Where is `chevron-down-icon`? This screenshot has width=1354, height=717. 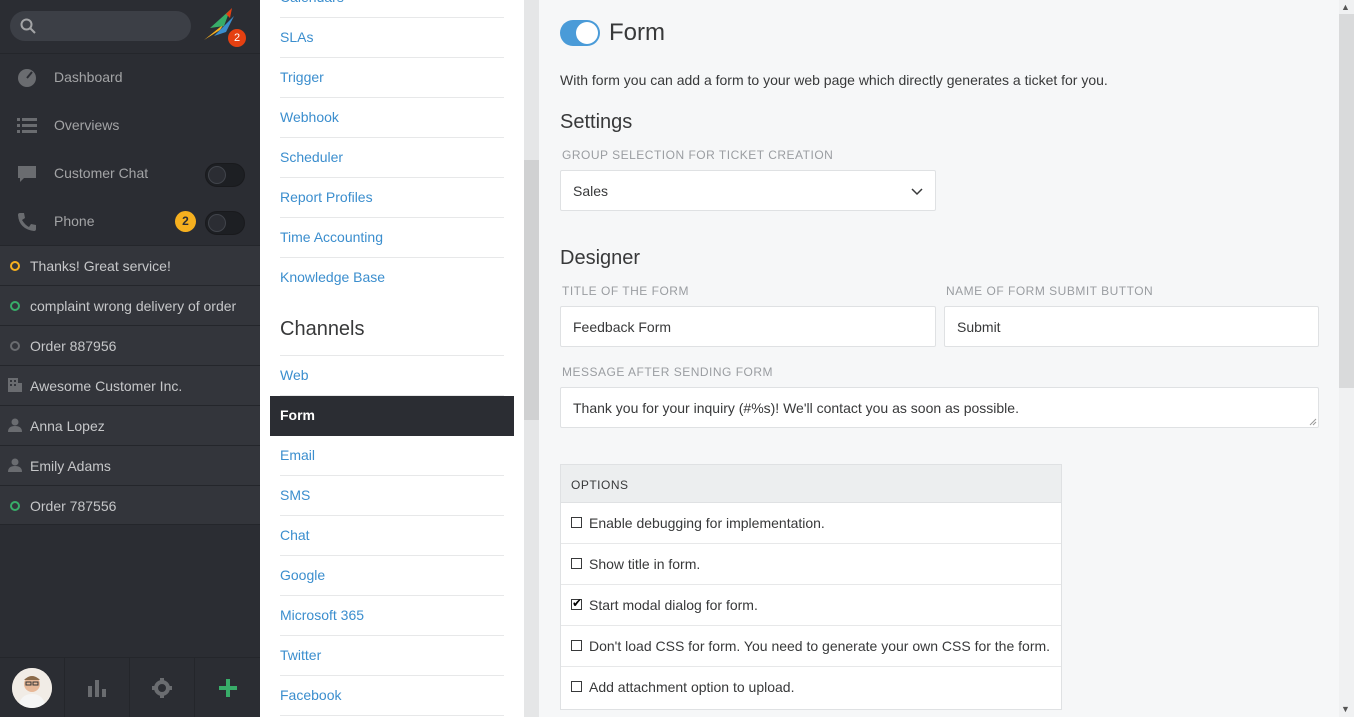 chevron-down-icon is located at coordinates (917, 192).